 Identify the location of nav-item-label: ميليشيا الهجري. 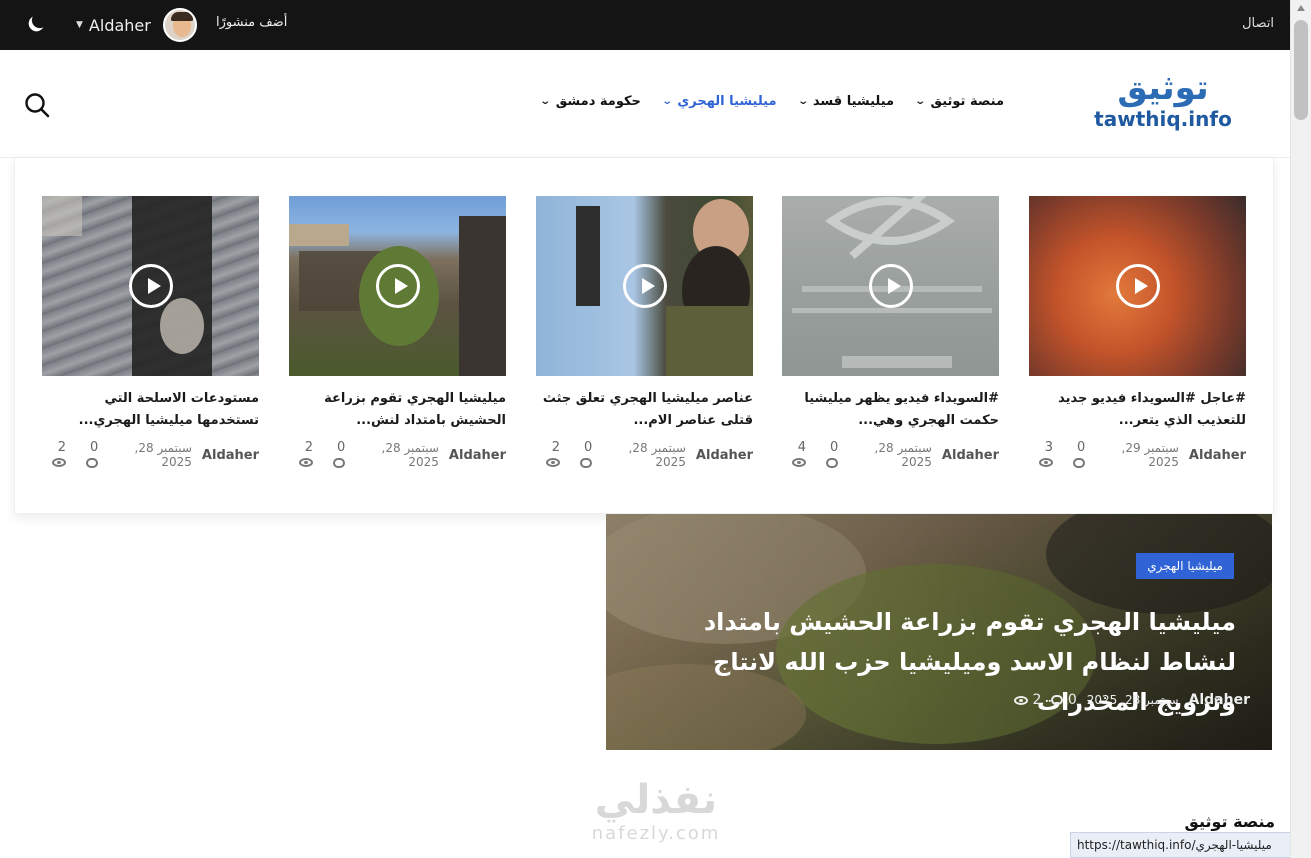
(727, 101).